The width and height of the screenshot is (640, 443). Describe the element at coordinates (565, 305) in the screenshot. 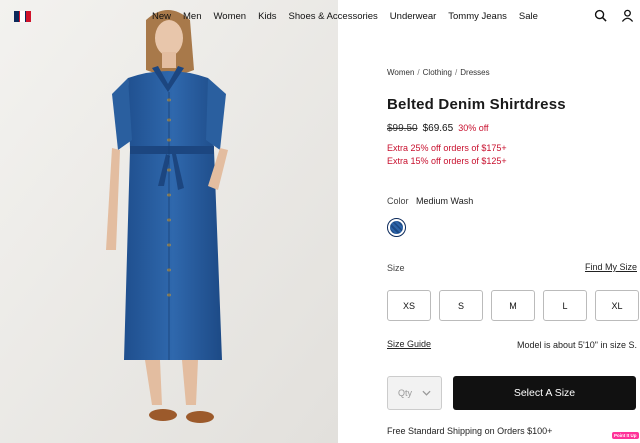

I see `size-option-l: L` at that location.